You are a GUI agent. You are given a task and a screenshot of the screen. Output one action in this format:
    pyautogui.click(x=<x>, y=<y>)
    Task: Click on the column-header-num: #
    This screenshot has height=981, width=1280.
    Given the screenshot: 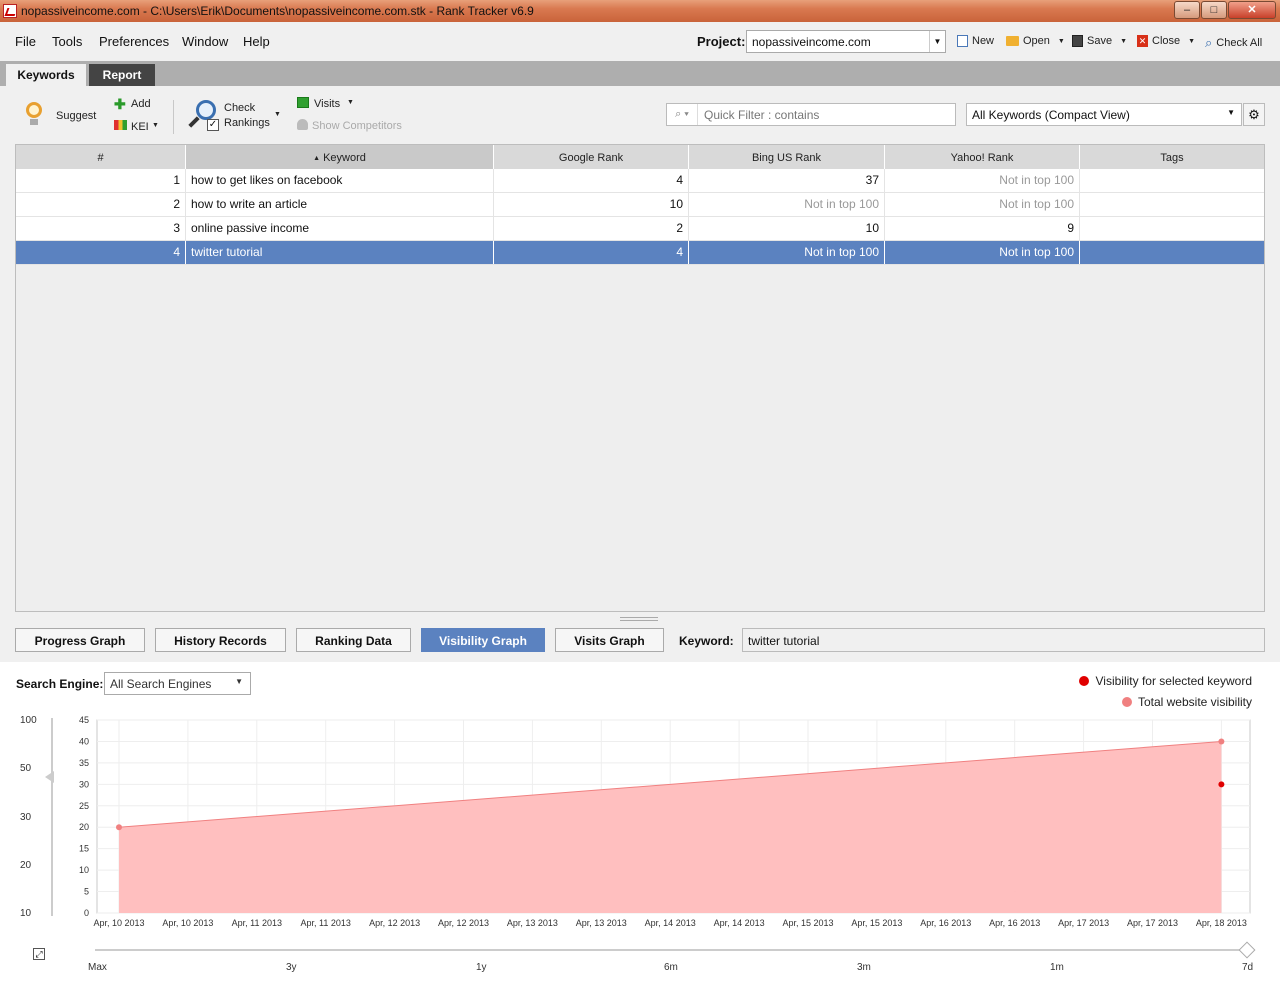 What is the action you would take?
    pyautogui.click(x=101, y=157)
    